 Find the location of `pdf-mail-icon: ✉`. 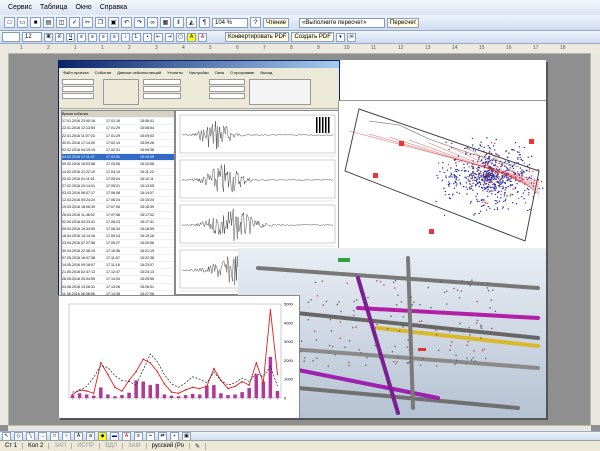

pdf-mail-icon: ✉ is located at coordinates (351, 37).